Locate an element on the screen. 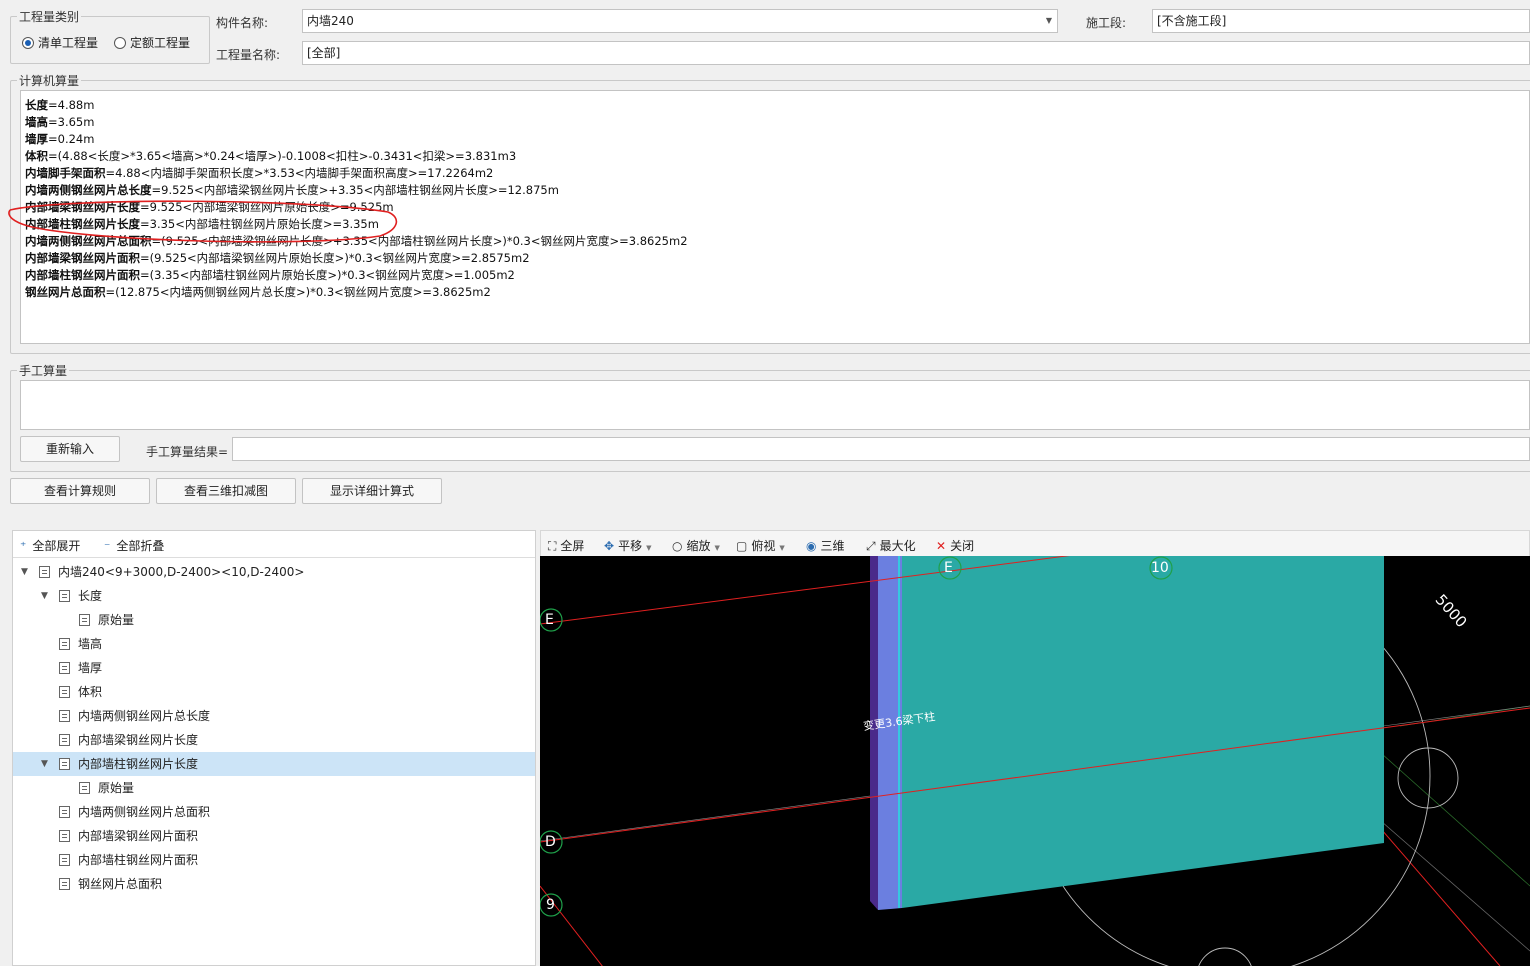  tree-node: 墙厚 is located at coordinates (274, 668).